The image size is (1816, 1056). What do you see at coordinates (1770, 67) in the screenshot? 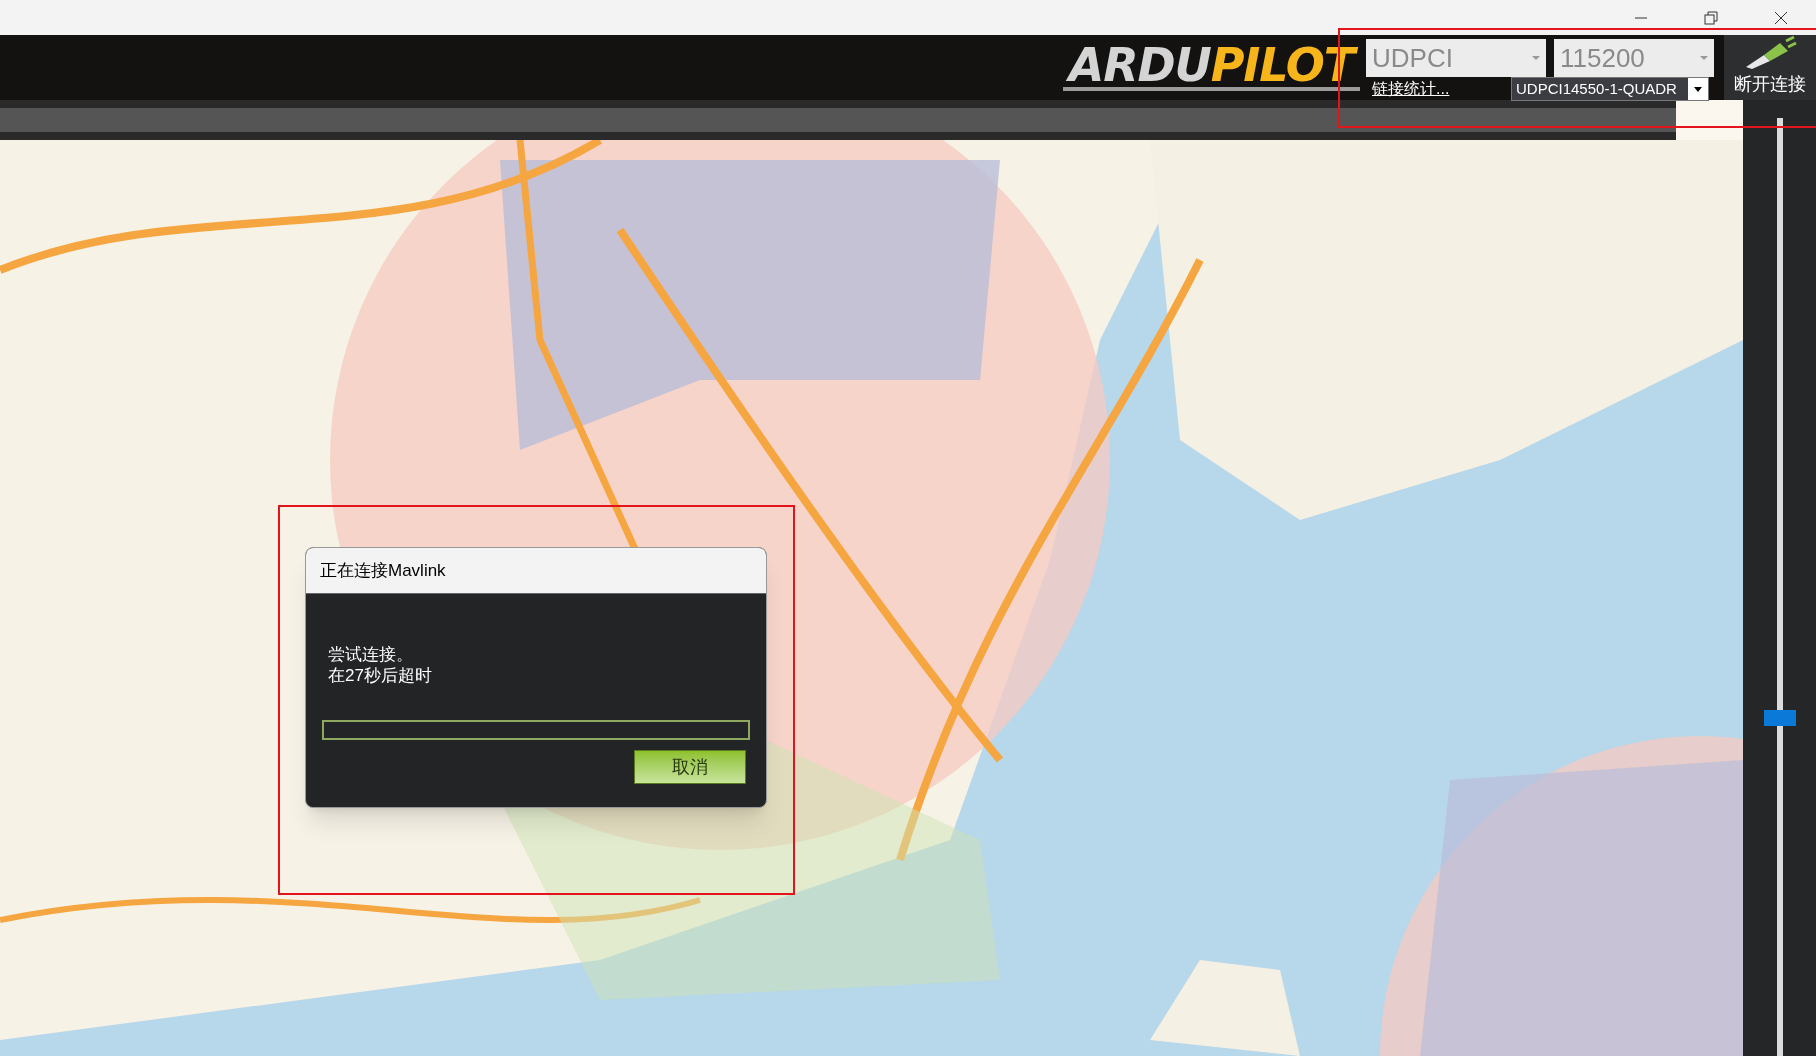
I see `disconnect-button: 断开连接` at bounding box center [1770, 67].